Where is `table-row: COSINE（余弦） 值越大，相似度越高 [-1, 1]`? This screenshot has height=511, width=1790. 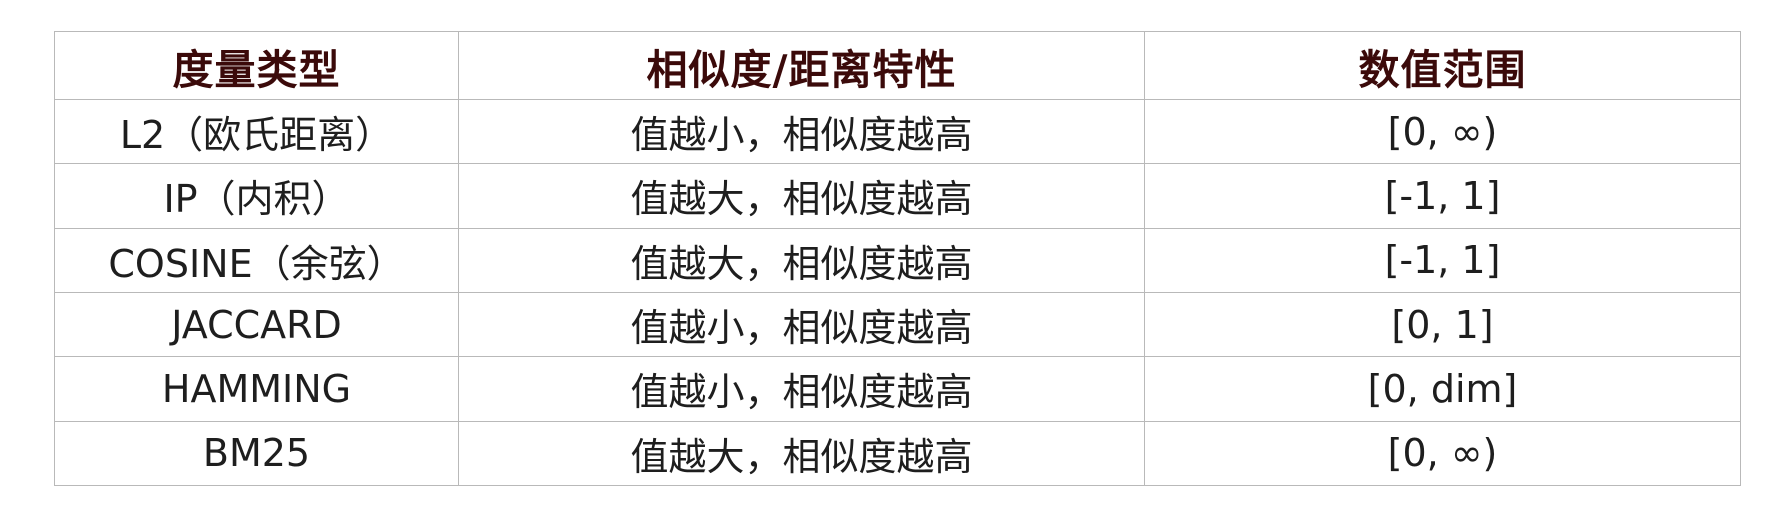
table-row: COSINE（余弦） 值越大，相似度越高 [-1, 1] is located at coordinates (897, 260).